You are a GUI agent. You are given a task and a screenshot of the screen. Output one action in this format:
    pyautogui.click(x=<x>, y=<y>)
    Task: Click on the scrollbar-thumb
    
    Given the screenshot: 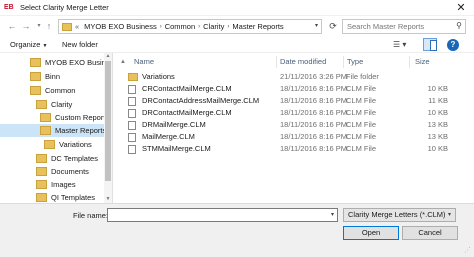 What is the action you would take?
    pyautogui.click(x=108, y=121)
    